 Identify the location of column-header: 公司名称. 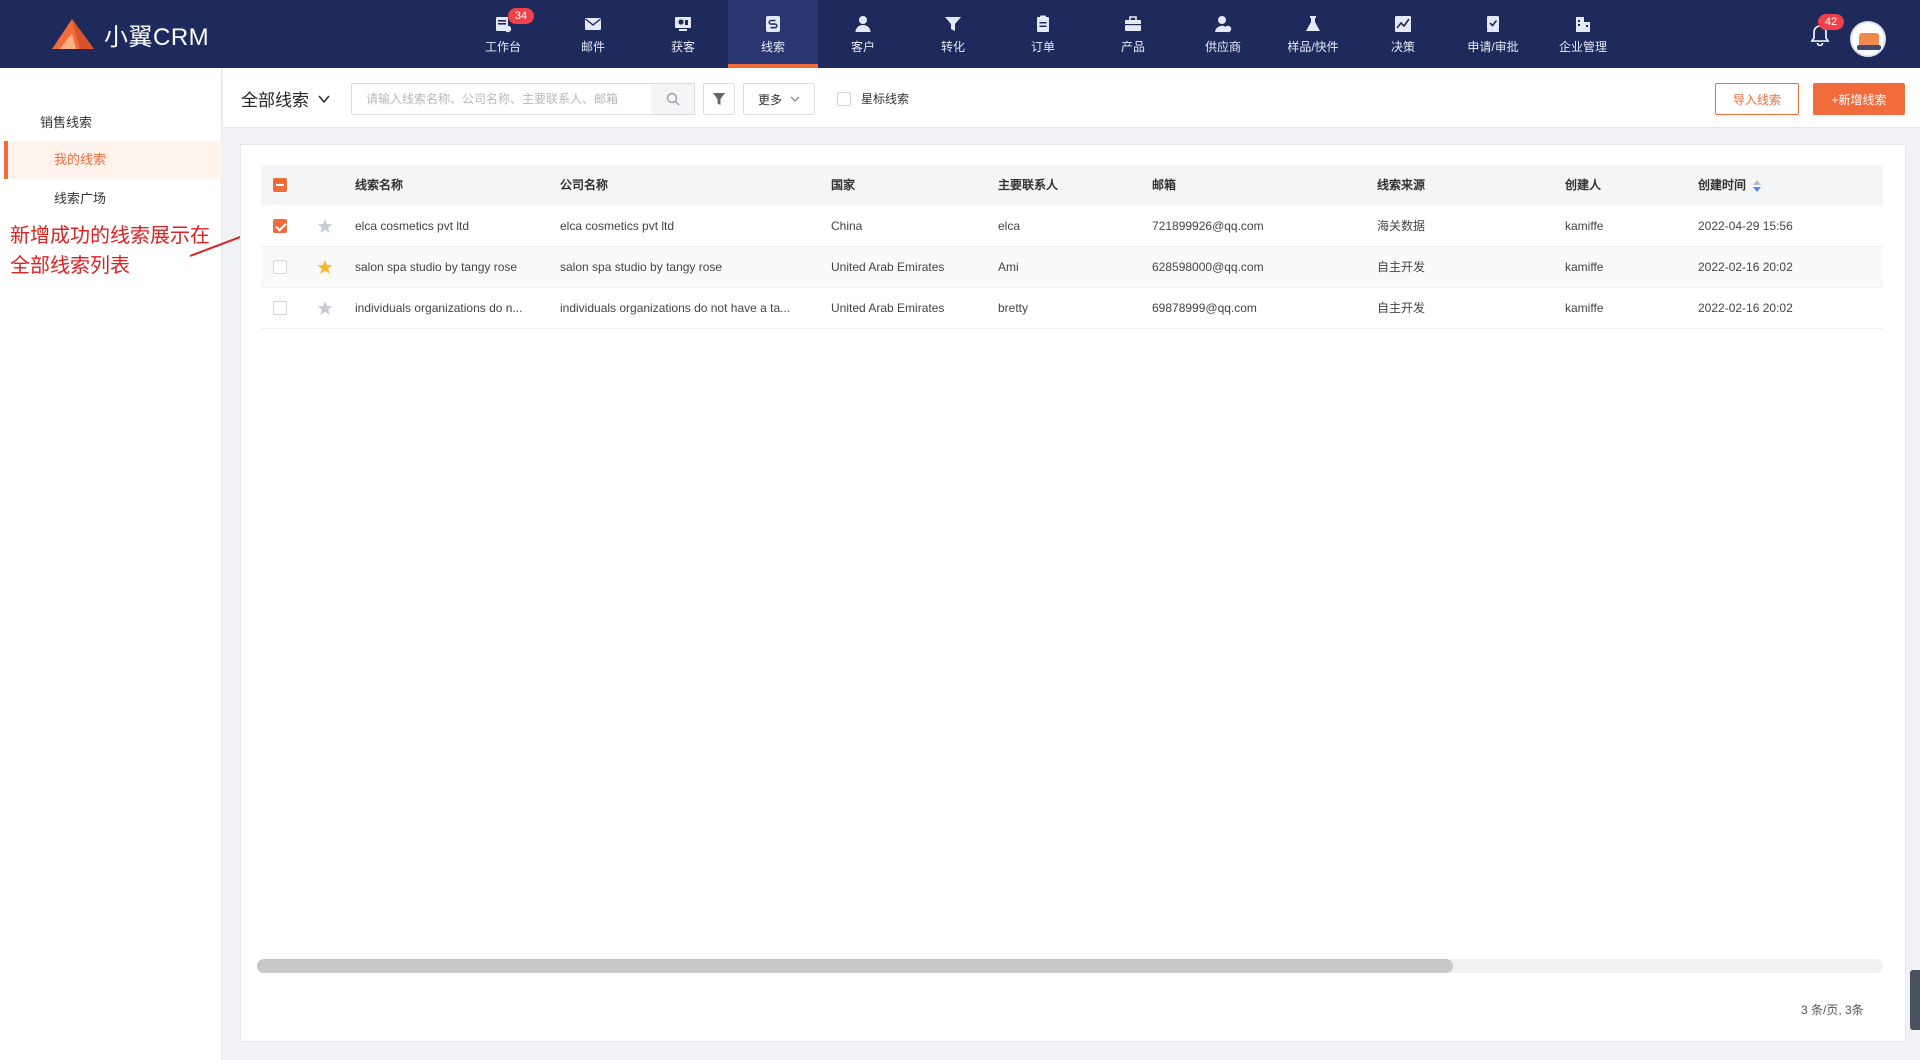
(584, 185).